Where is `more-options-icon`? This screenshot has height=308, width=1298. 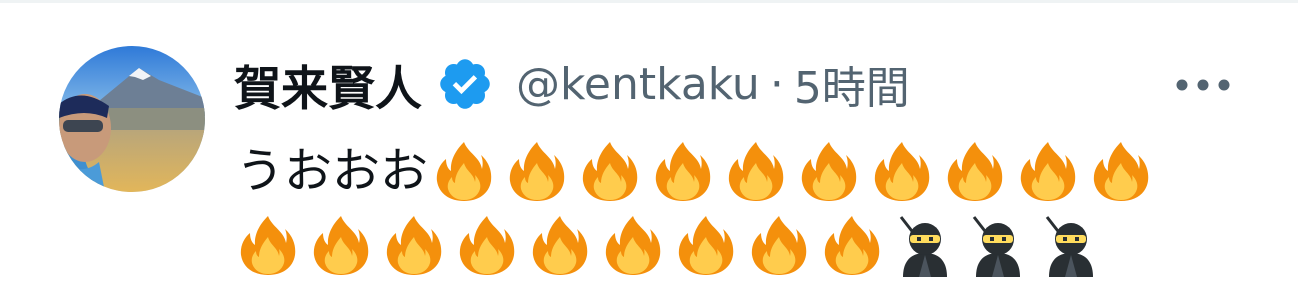 more-options-icon is located at coordinates (1203, 85).